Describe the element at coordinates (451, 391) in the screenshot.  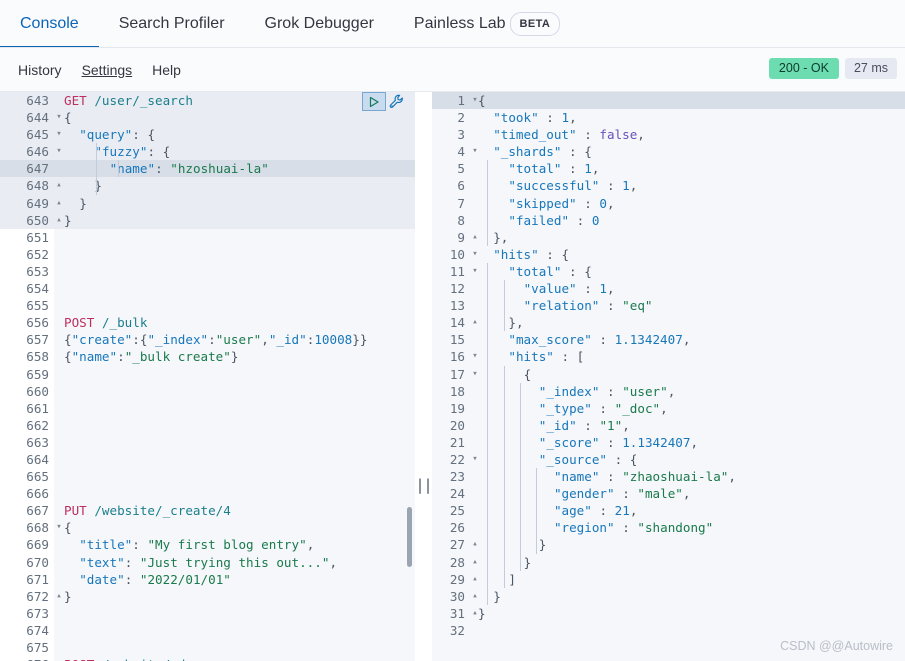
I see `line-number: 18` at that location.